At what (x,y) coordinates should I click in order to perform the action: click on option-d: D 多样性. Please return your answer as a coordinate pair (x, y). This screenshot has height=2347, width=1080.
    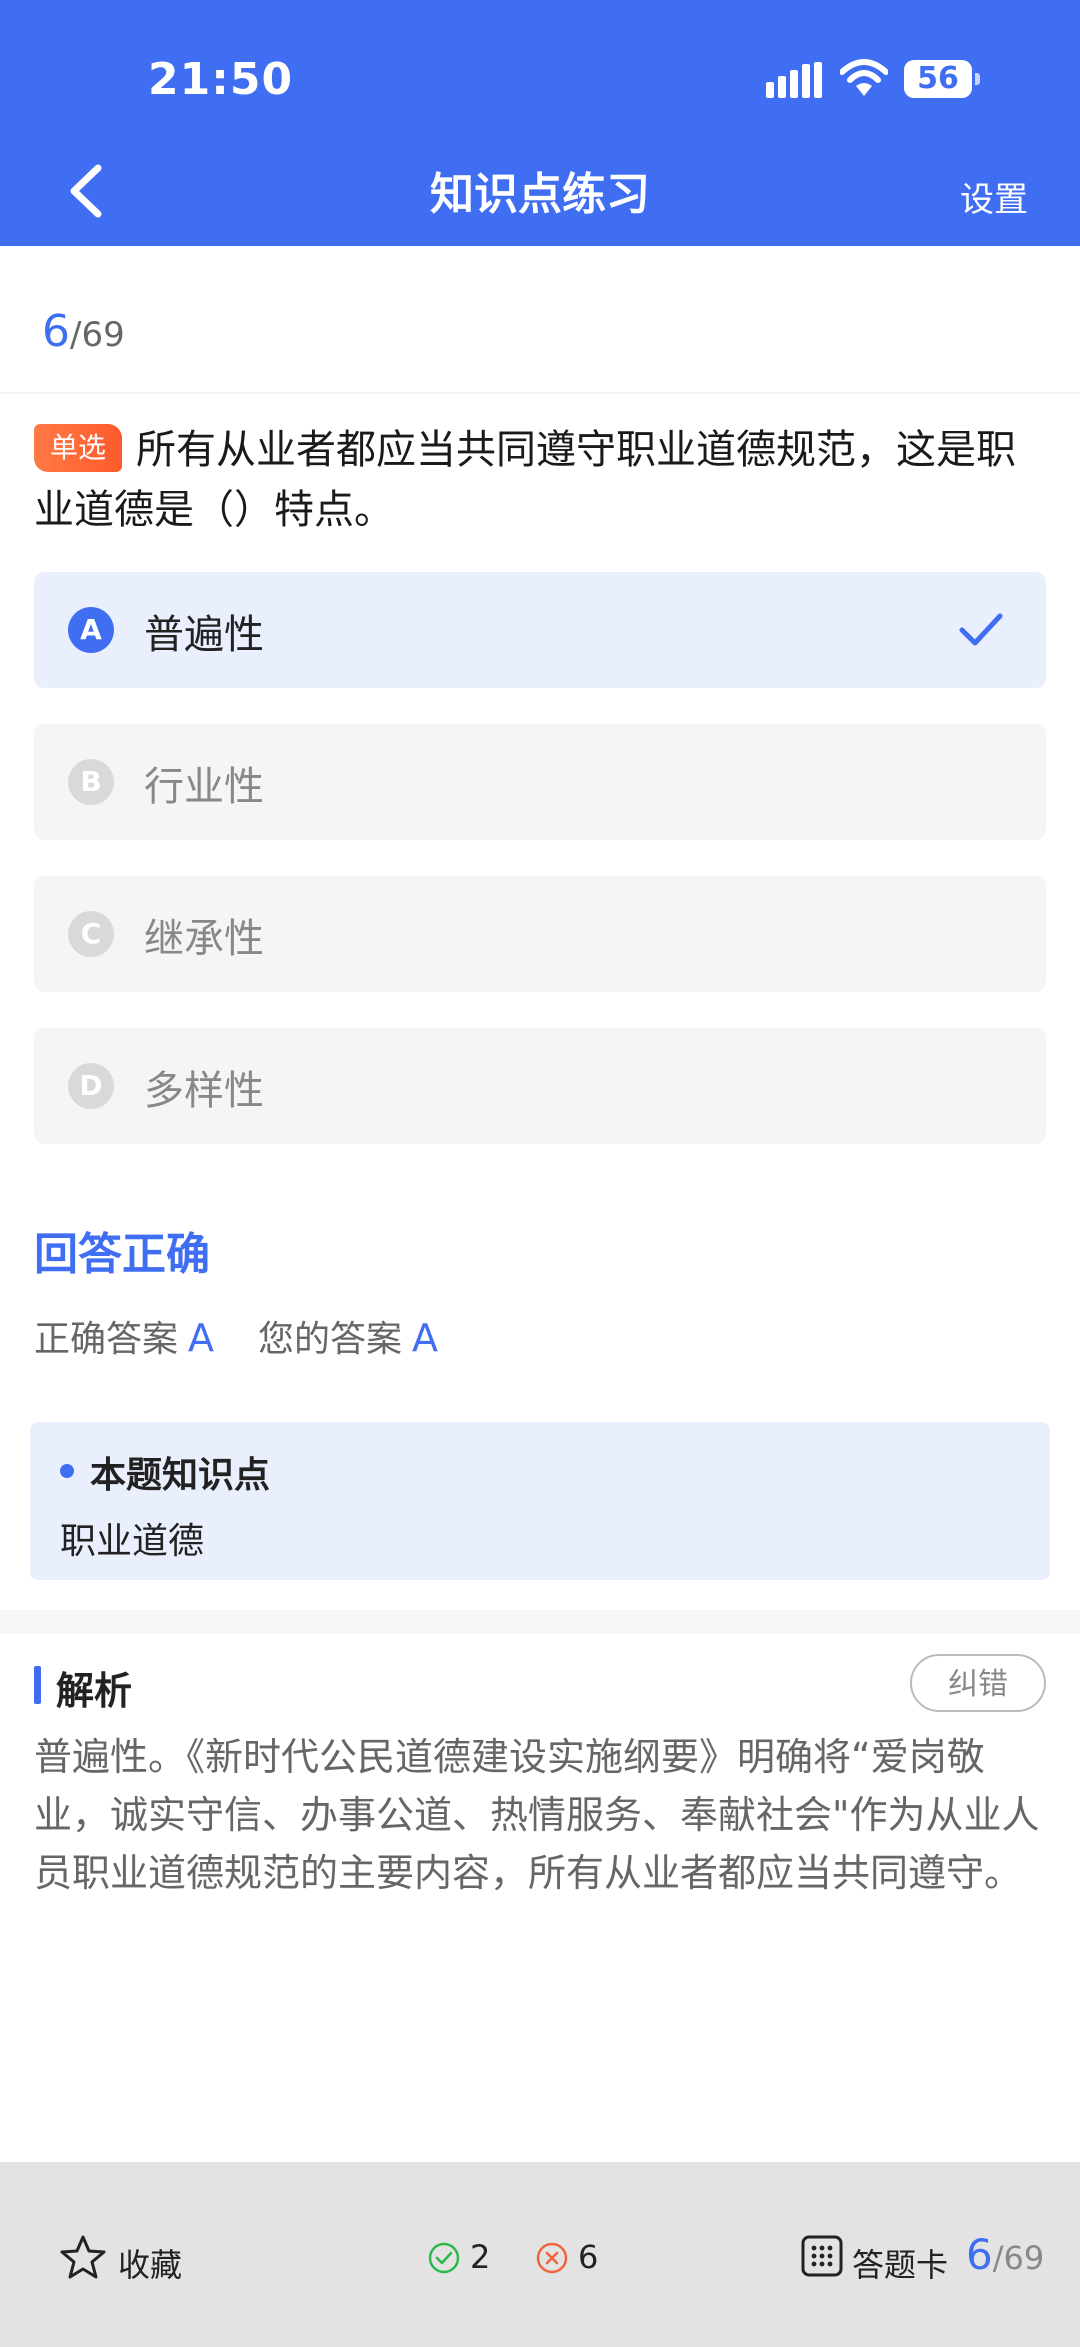
    Looking at the image, I should click on (540, 1086).